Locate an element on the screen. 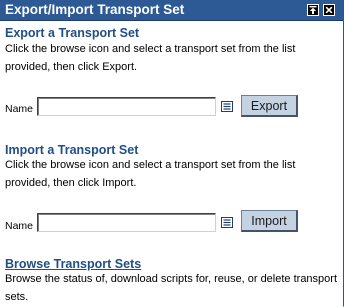 Image resolution: width=344 pixels, height=307 pixels. export-button: Export is located at coordinates (269, 106).